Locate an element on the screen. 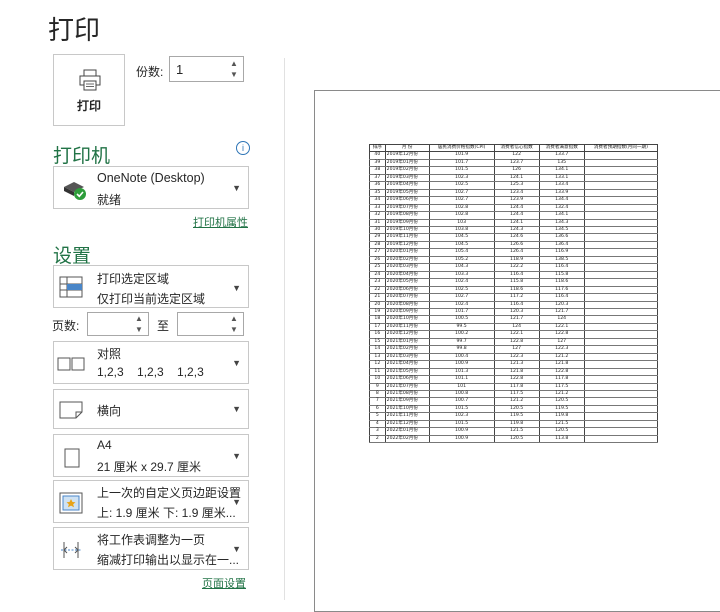  info-icon: i is located at coordinates (243, 148).